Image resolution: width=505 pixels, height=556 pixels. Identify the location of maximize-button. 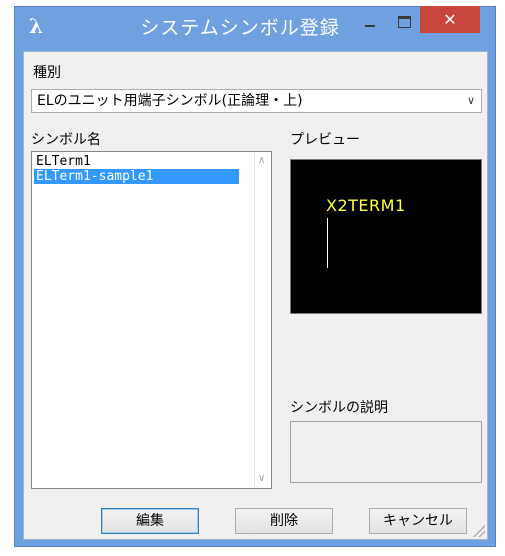
(404, 24).